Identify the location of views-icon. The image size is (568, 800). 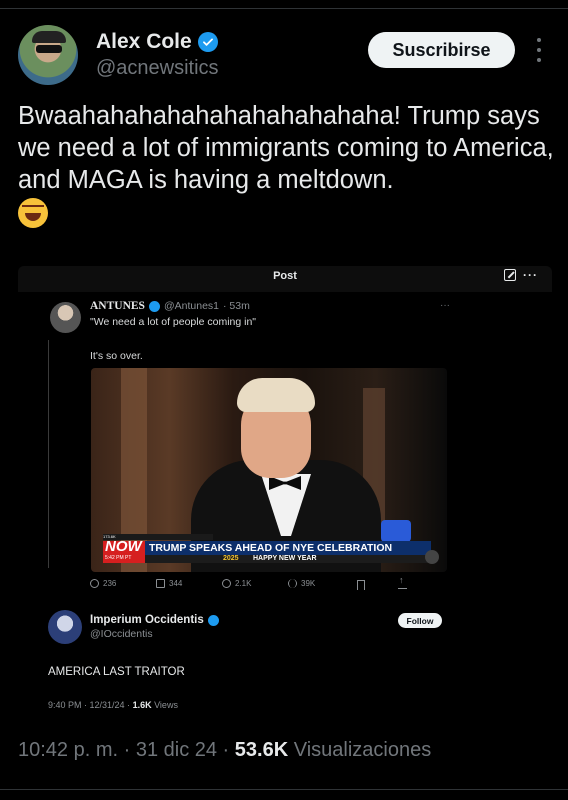
(292, 583).